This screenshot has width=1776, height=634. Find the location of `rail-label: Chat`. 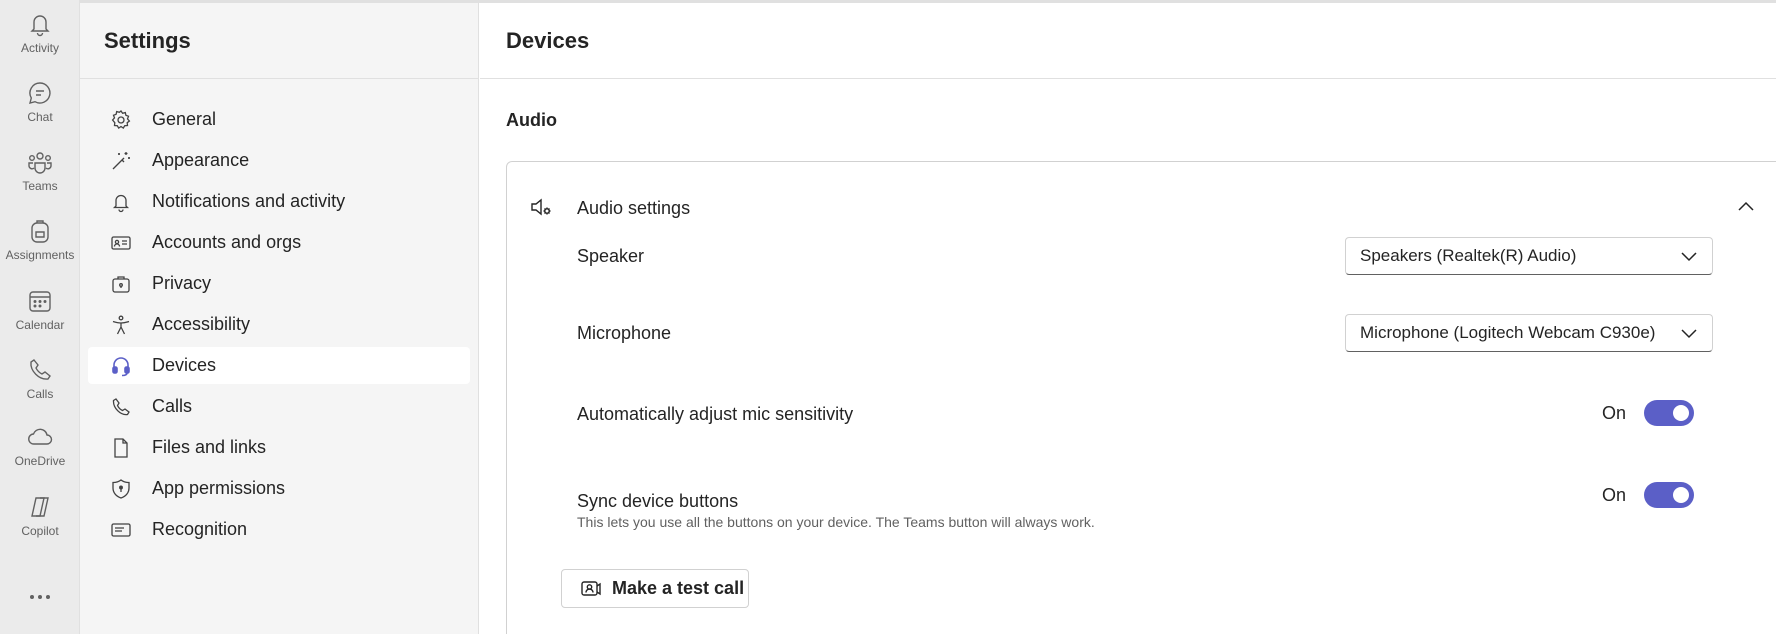

rail-label: Chat is located at coordinates (40, 117).